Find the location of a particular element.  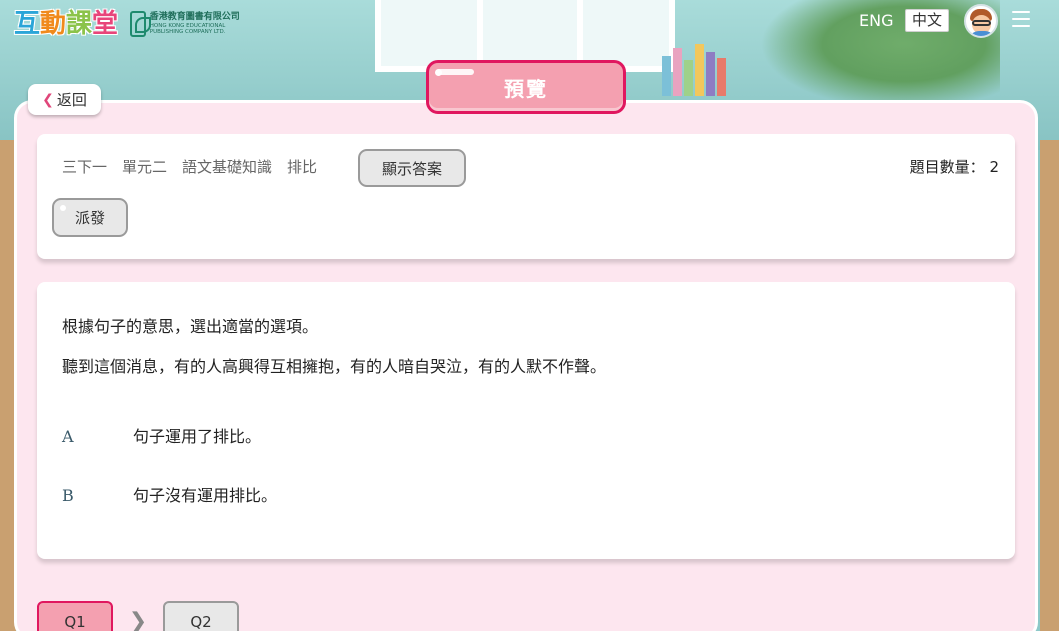

app-logo: 互 動 課 堂 is located at coordinates (66, 24).